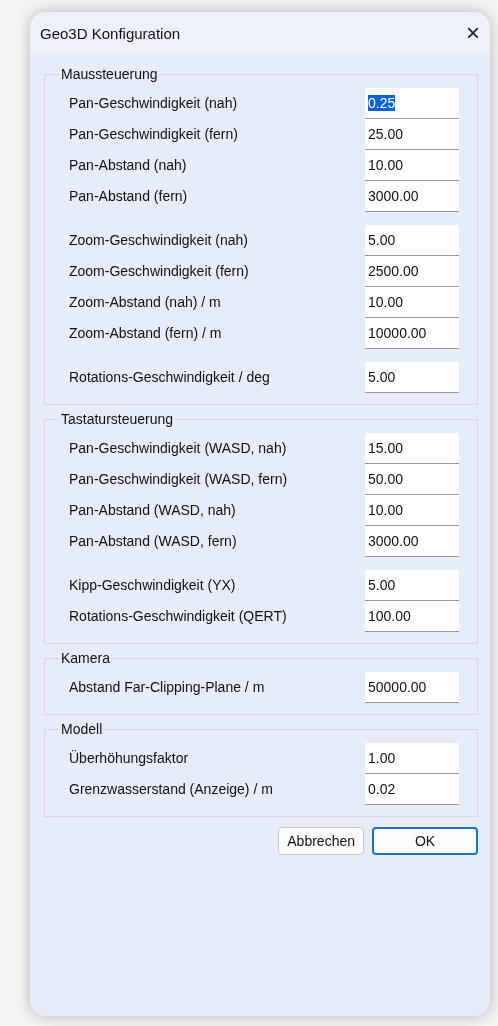 The height and width of the screenshot is (1026, 498). I want to click on field-label: Pan-Geschwindigkeit (WASD, fern), so click(178, 479).